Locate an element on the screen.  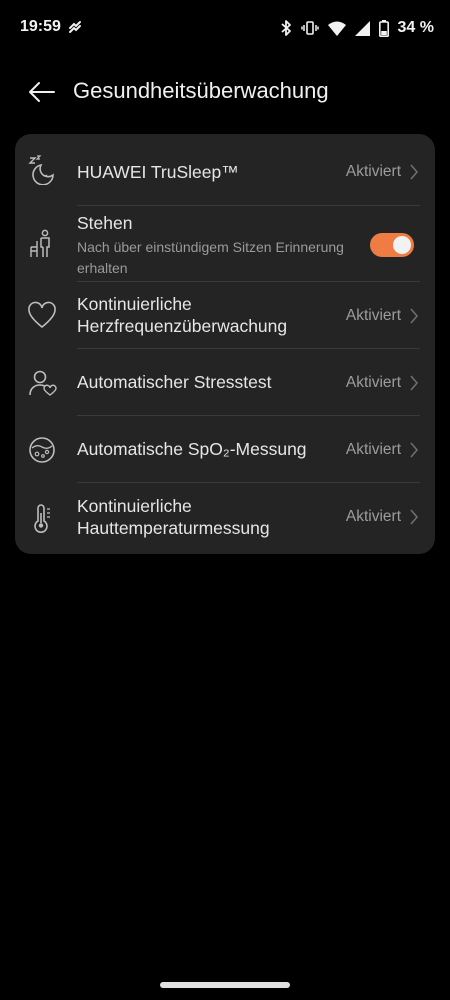
toggle-knob is located at coordinates (402, 245).